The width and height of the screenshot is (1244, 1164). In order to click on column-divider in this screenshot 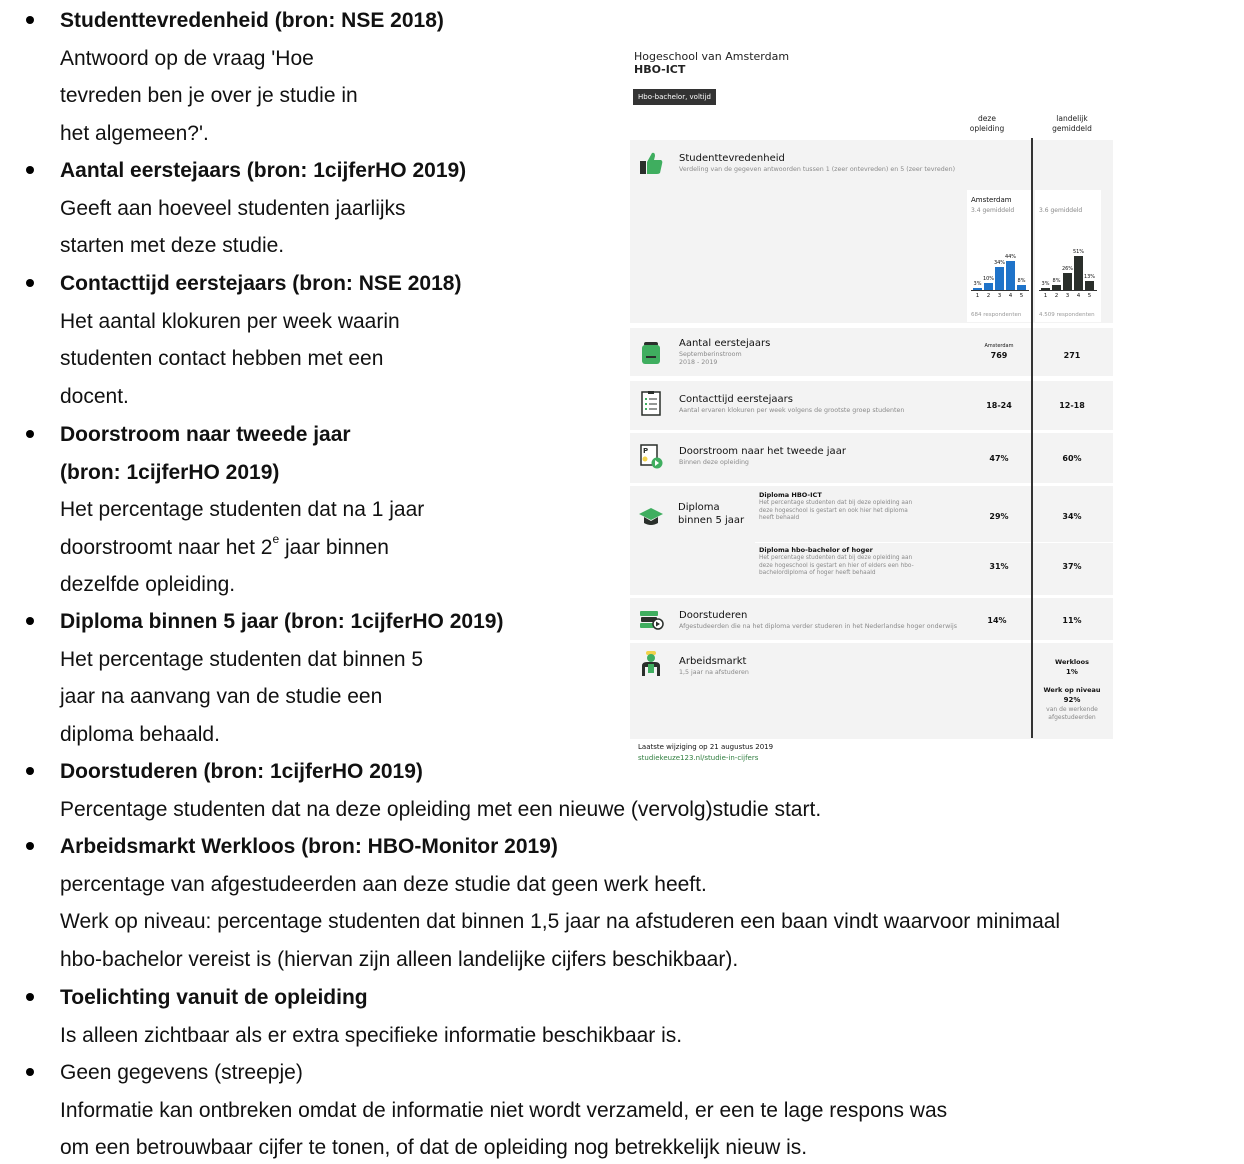, I will do `click(1032, 438)`.